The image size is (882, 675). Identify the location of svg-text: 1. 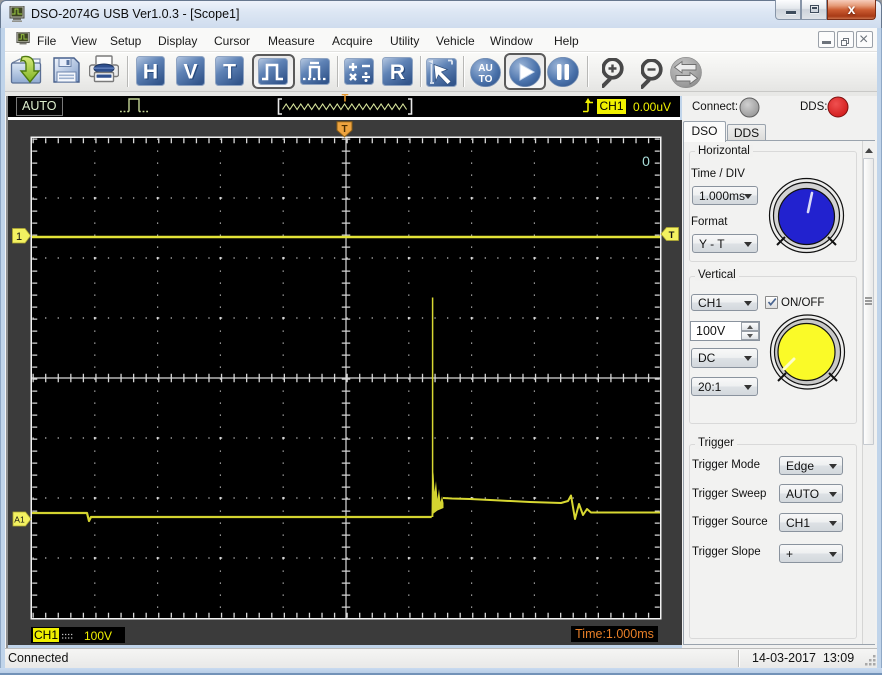
(19, 237).